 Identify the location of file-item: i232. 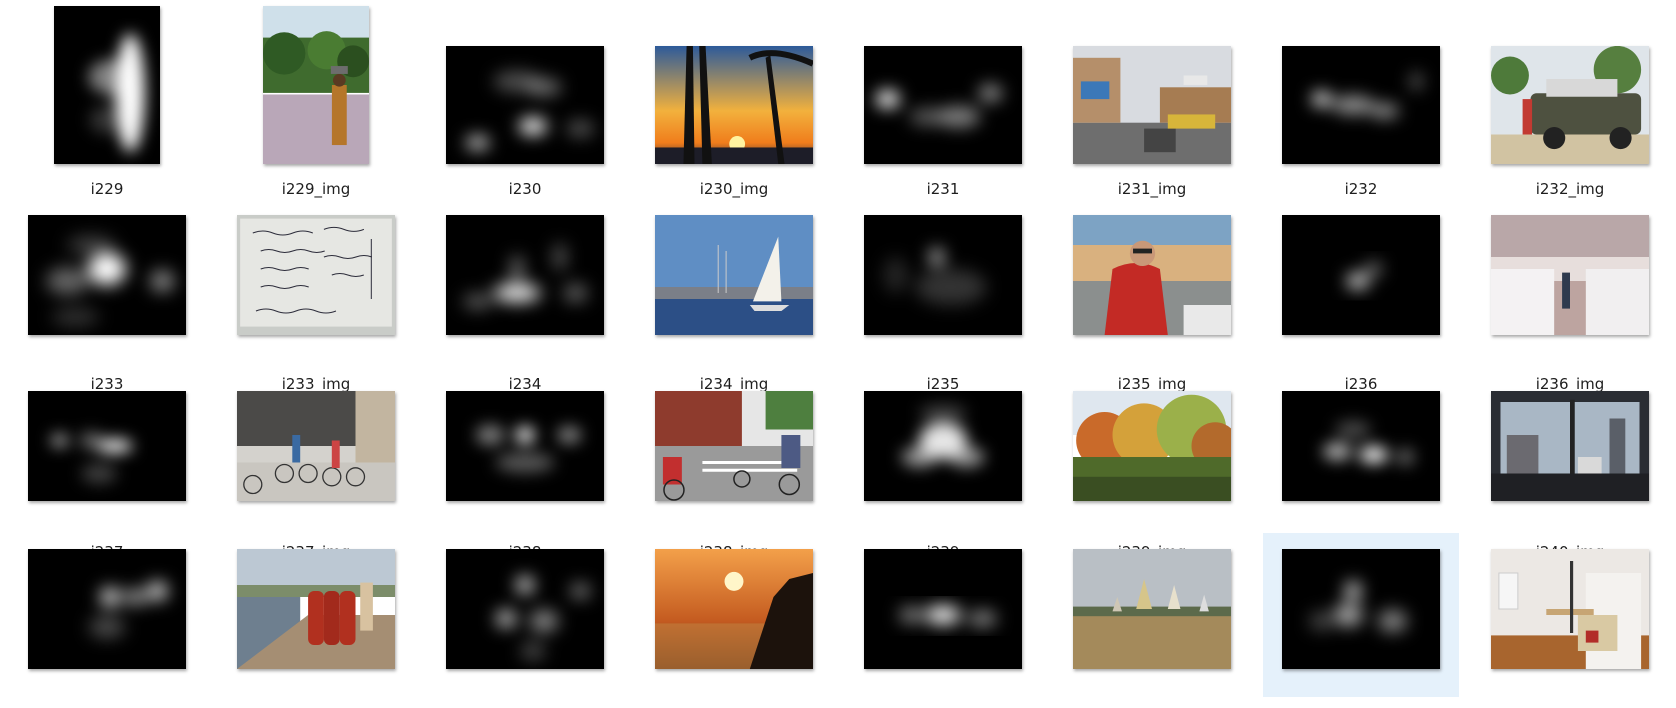
(1361, 101).